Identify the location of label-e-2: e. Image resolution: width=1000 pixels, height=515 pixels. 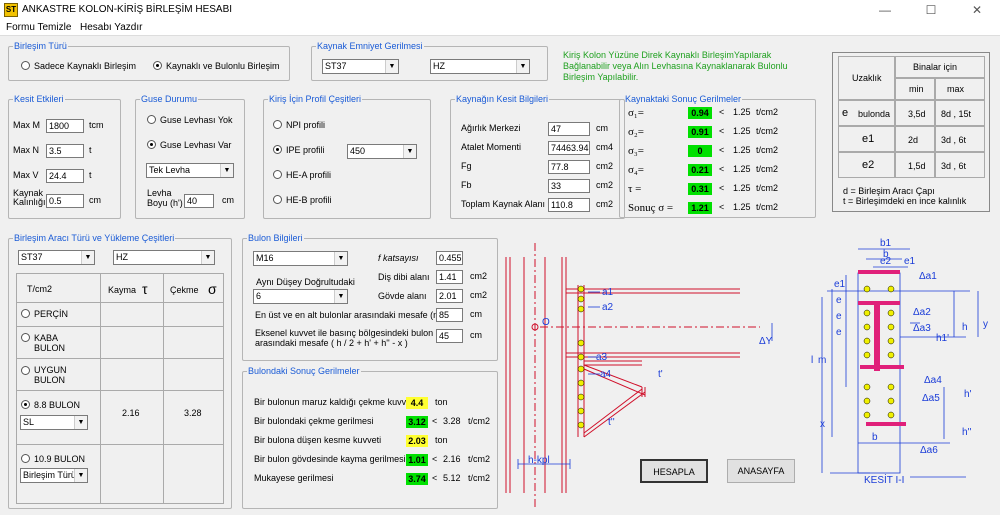
(839, 316).